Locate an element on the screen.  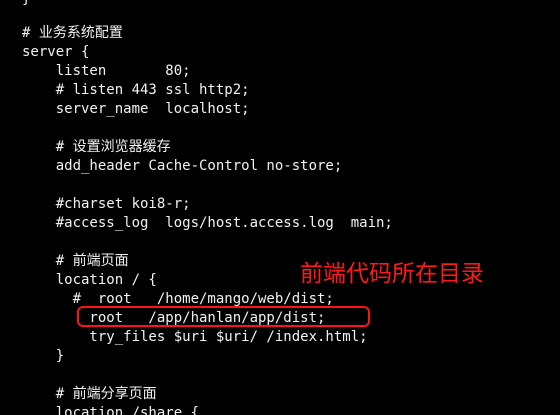
code-line-closing-brace: } is located at coordinates (26, 4).